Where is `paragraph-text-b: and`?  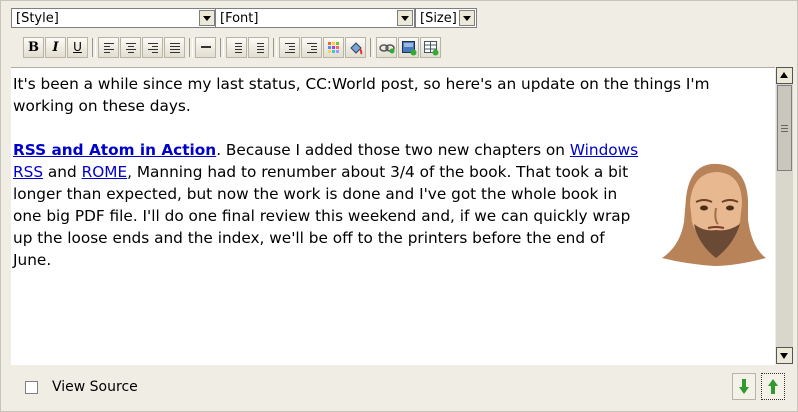
paragraph-text-b: and is located at coordinates (62, 172).